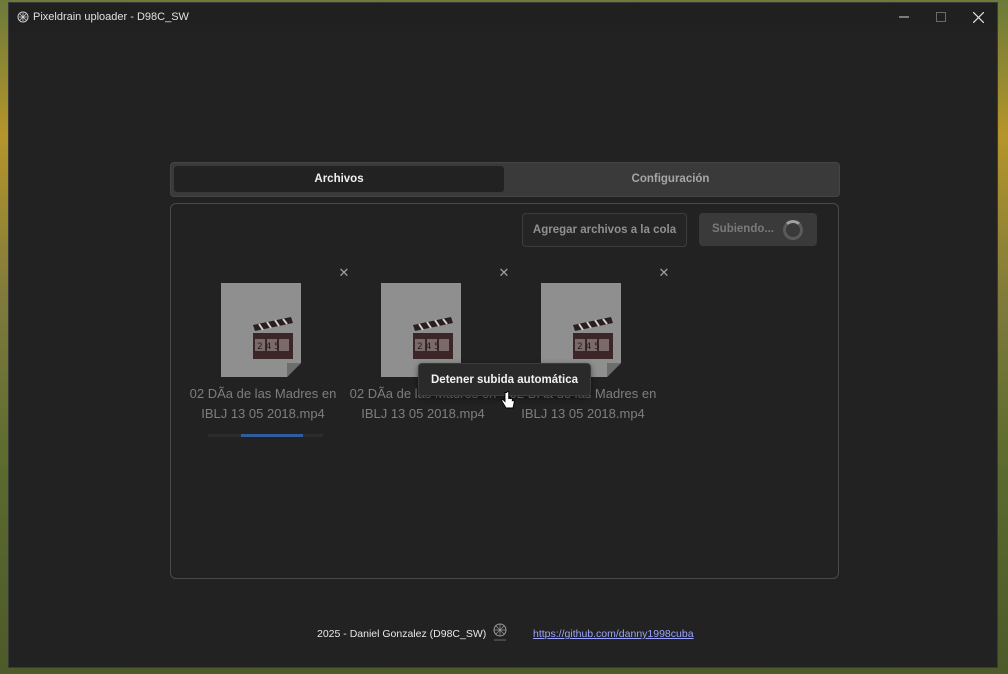  I want to click on maximize-button, so click(941, 17).